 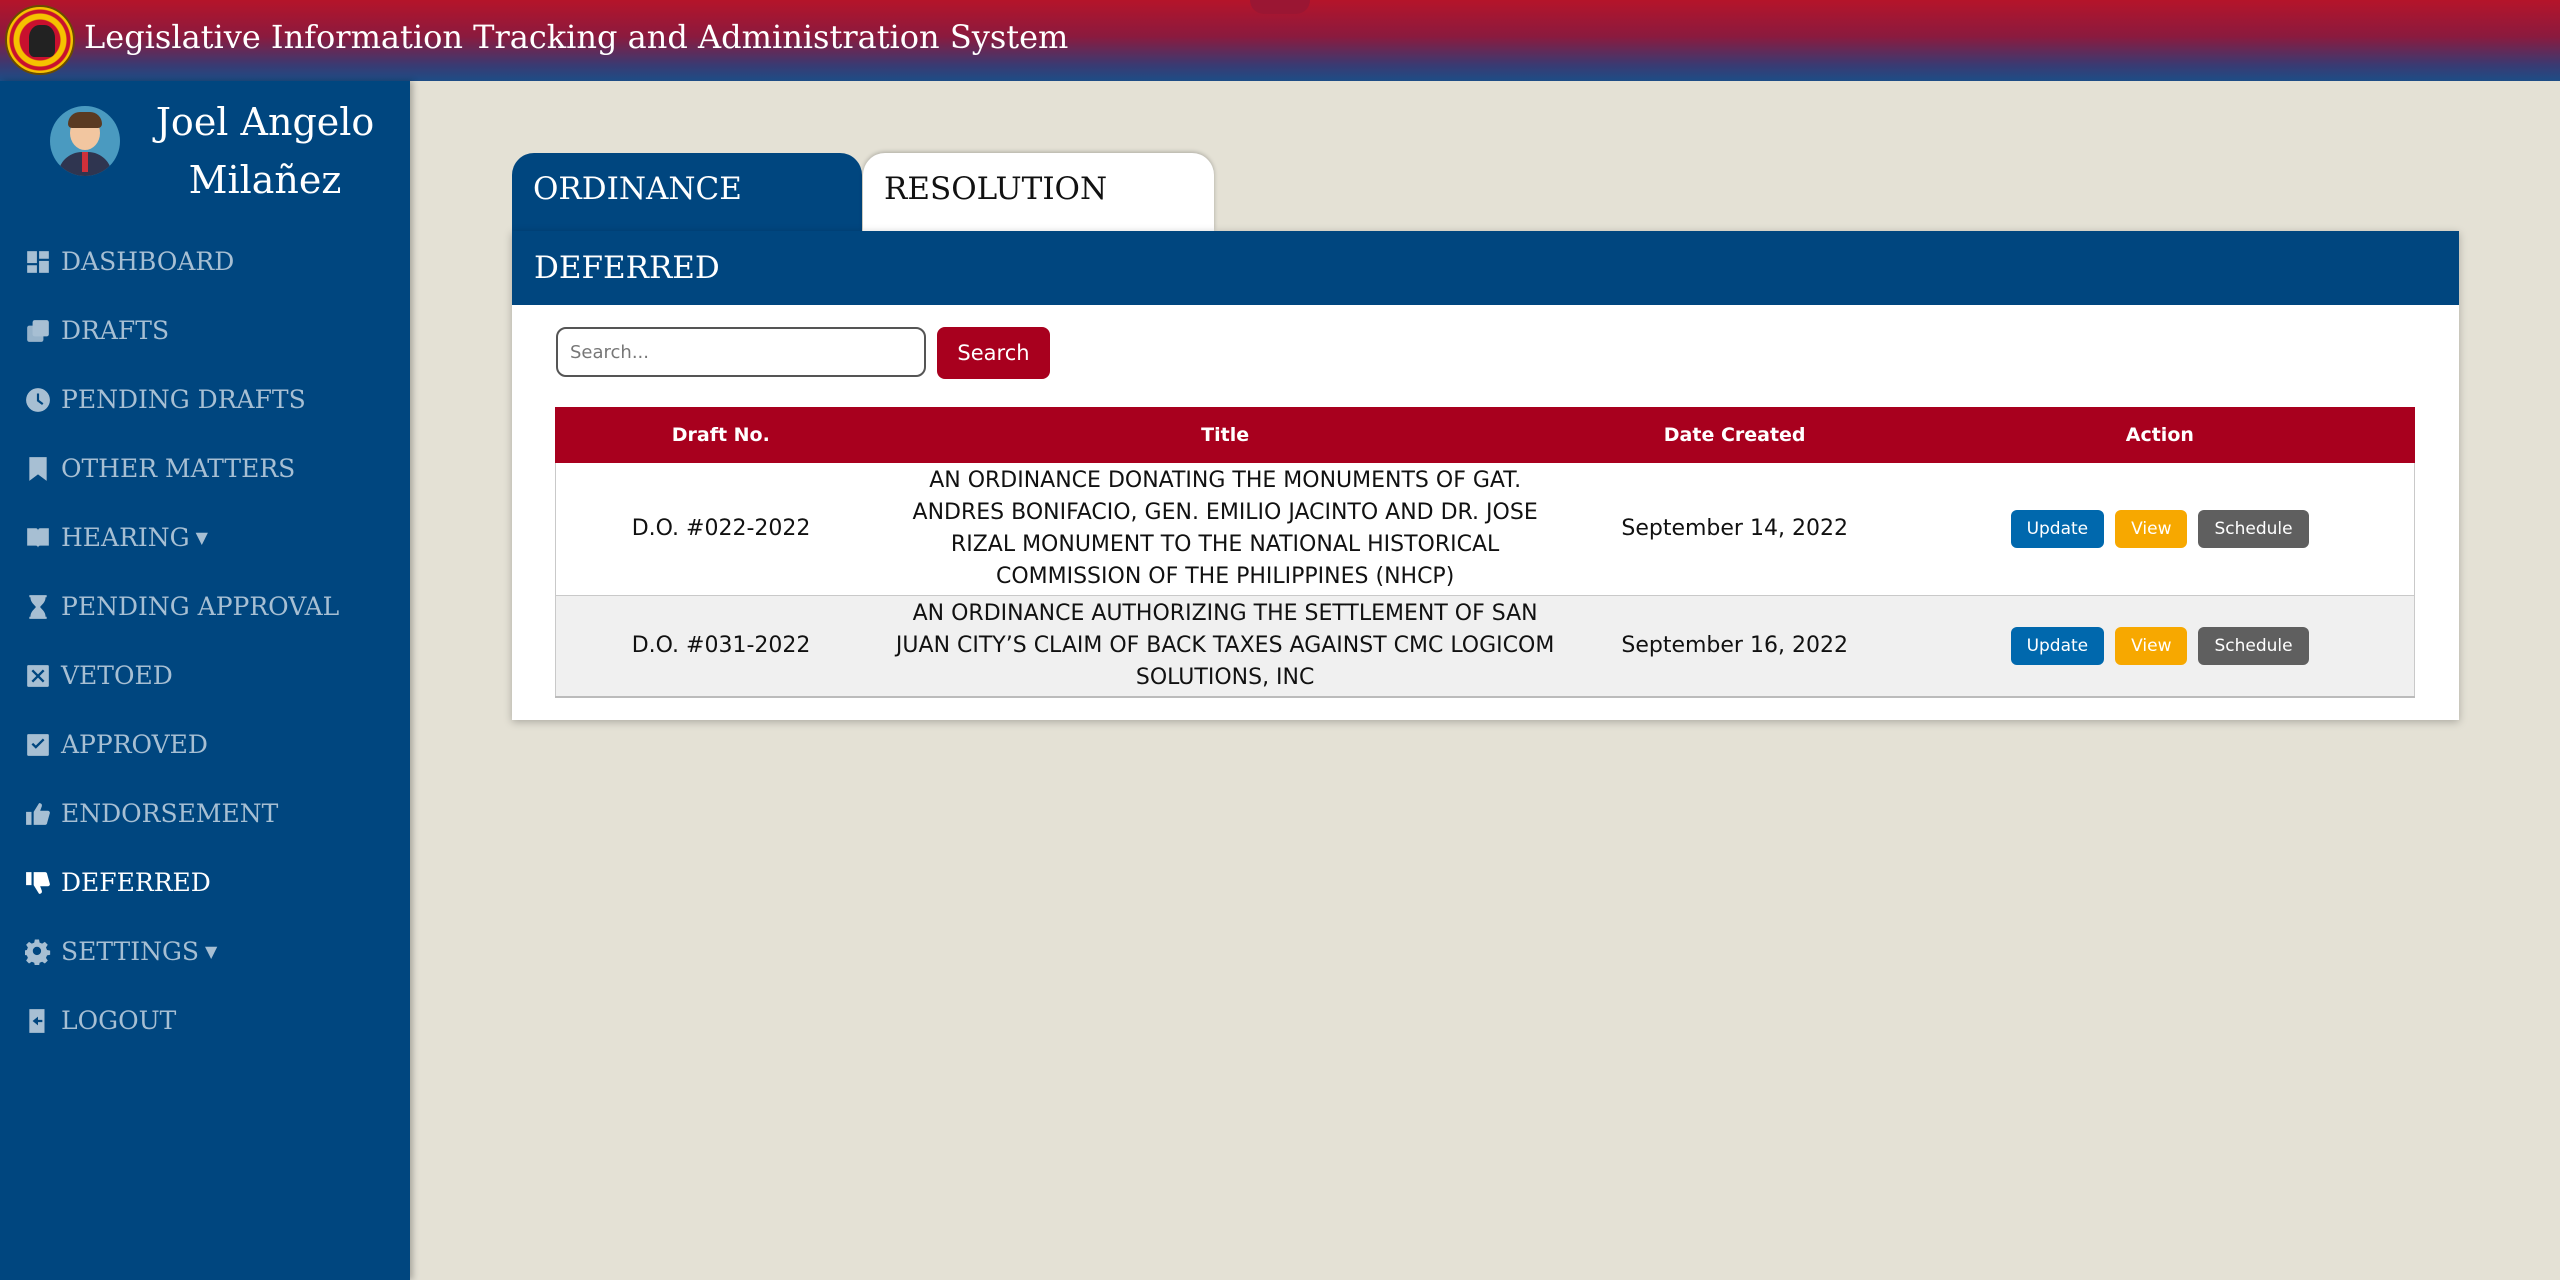 What do you see at coordinates (38, 331) in the screenshot?
I see `copy-icon` at bounding box center [38, 331].